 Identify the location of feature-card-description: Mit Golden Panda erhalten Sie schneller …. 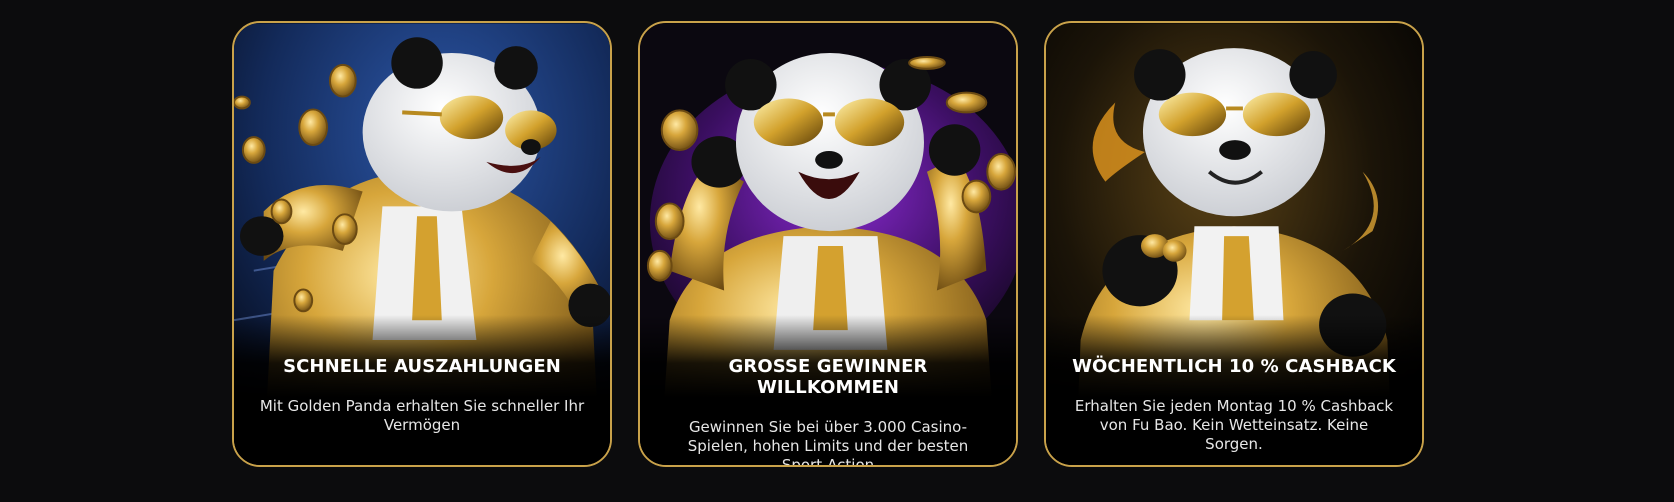
(422, 415).